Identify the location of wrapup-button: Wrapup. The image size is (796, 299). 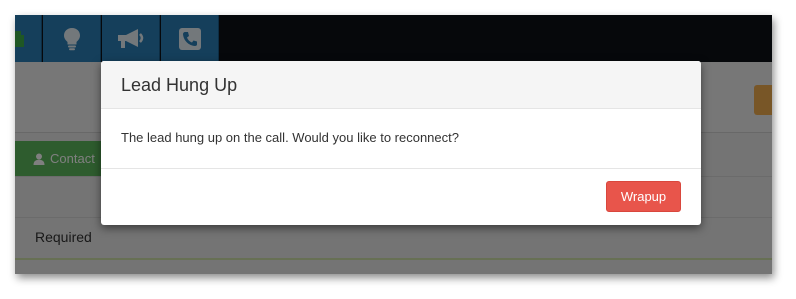
(643, 196).